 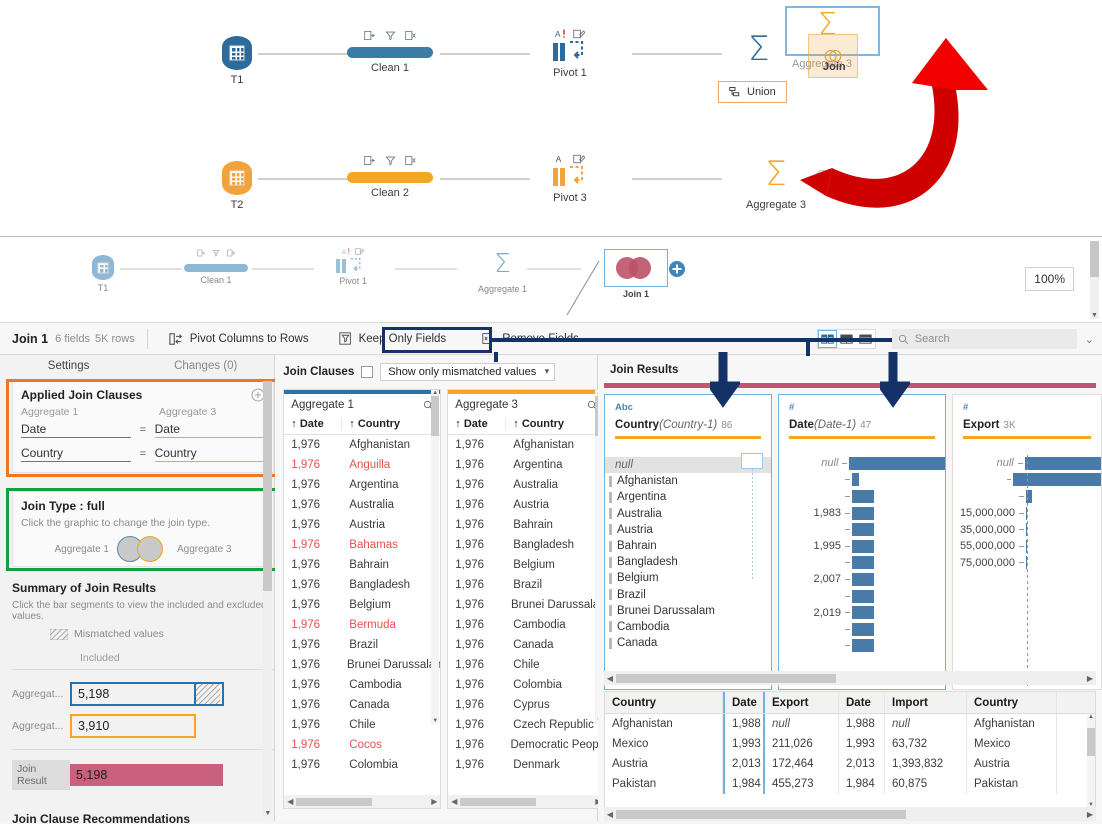 What do you see at coordinates (362, 465) in the screenshot?
I see `list-item: 1,976 Anguilla` at bounding box center [362, 465].